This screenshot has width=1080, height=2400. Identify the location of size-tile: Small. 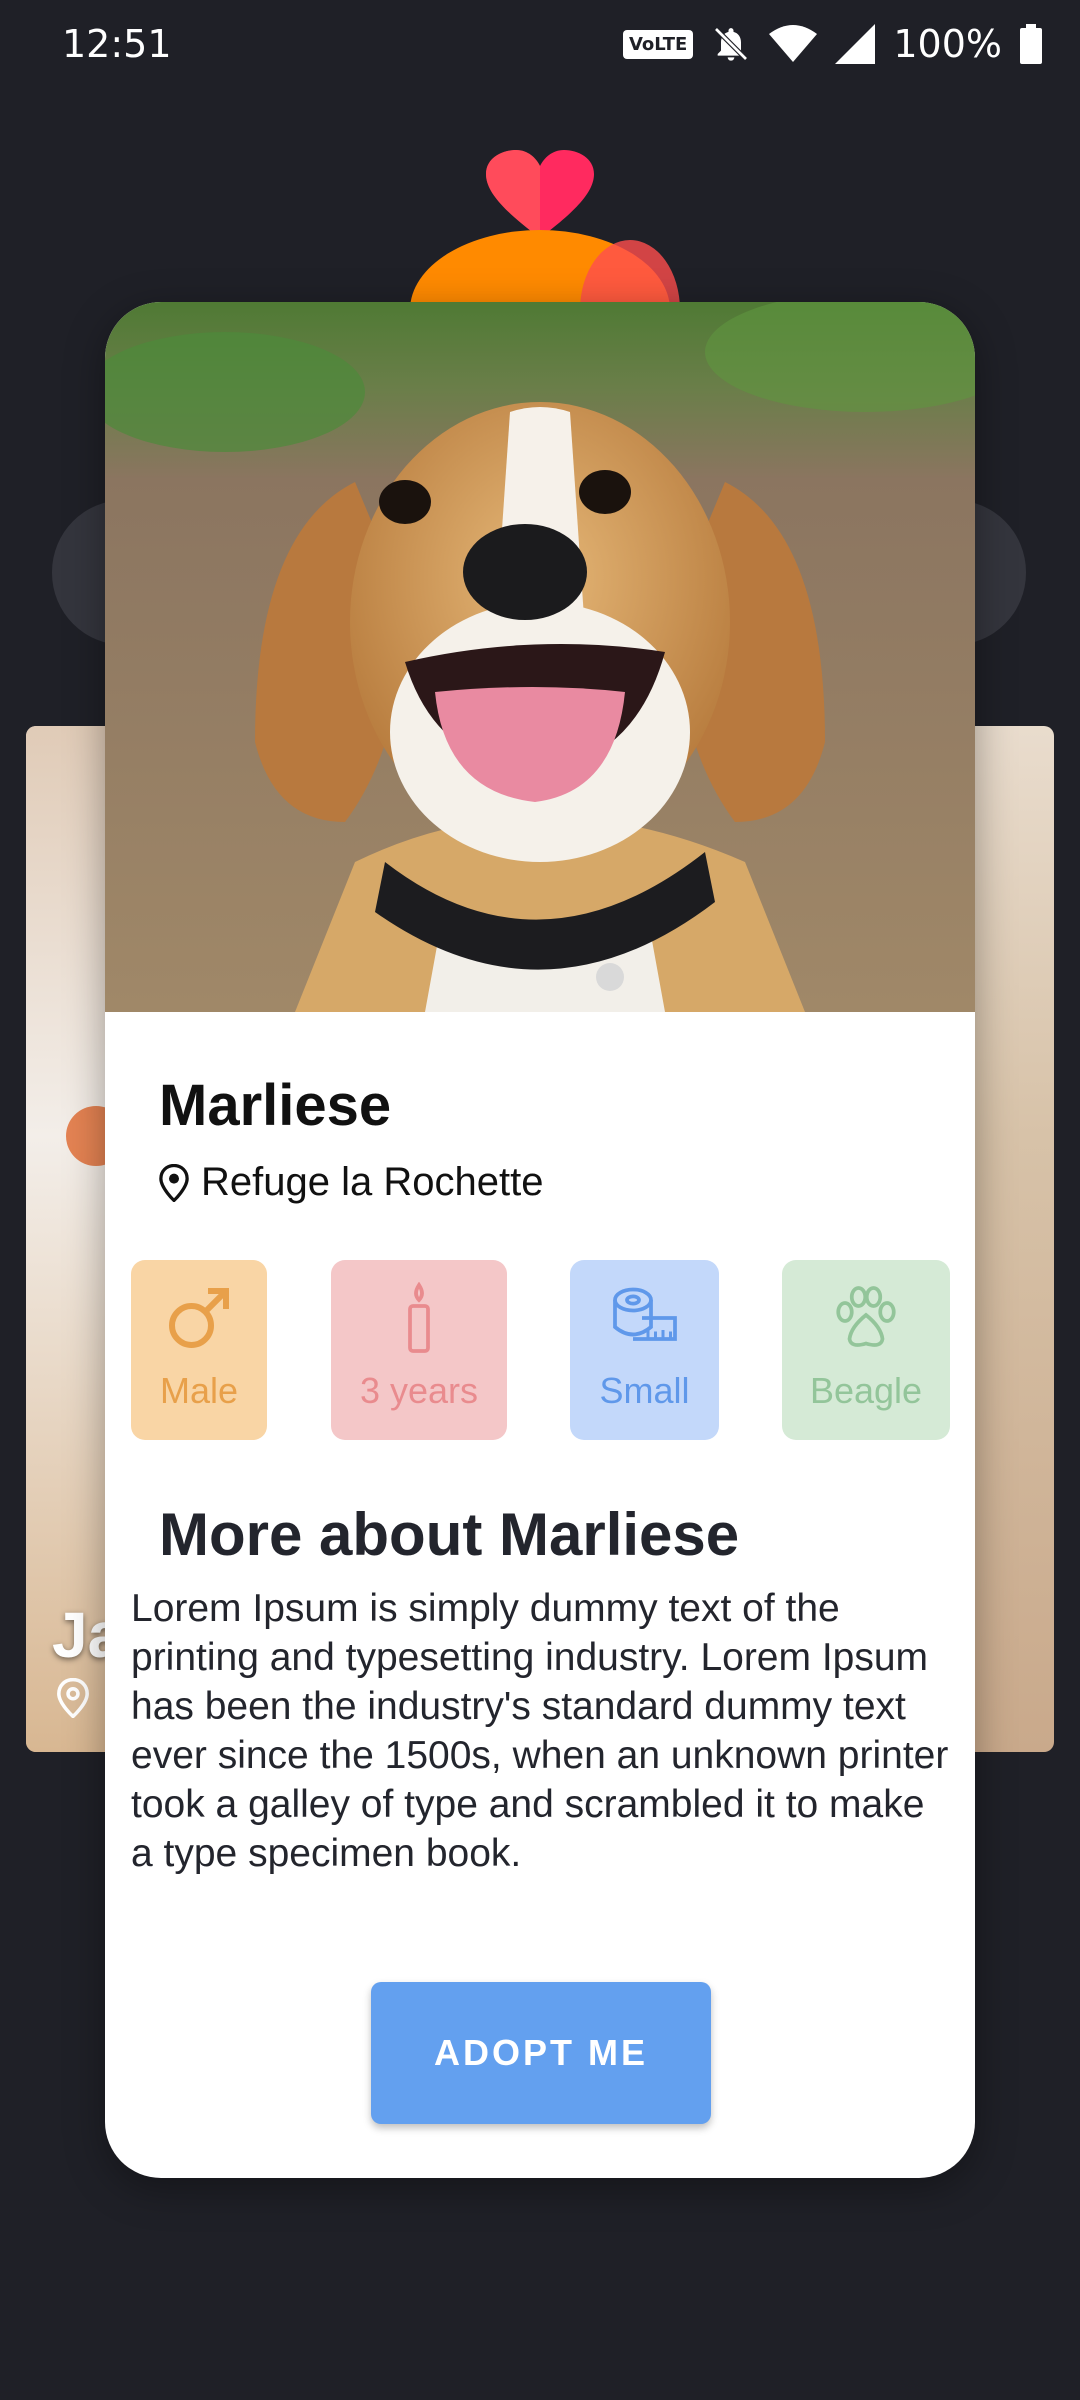
(644, 1350).